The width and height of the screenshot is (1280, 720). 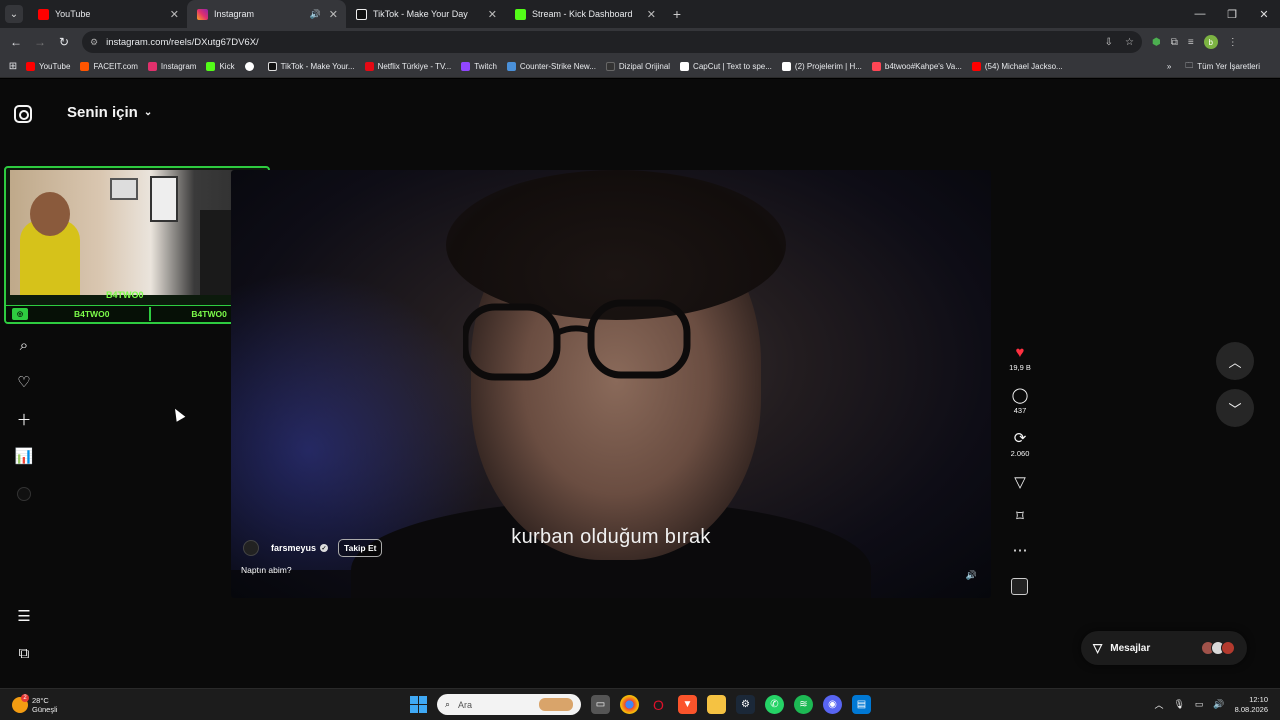 What do you see at coordinates (360, 548) in the screenshot?
I see `follow-button: Takip Et` at bounding box center [360, 548].